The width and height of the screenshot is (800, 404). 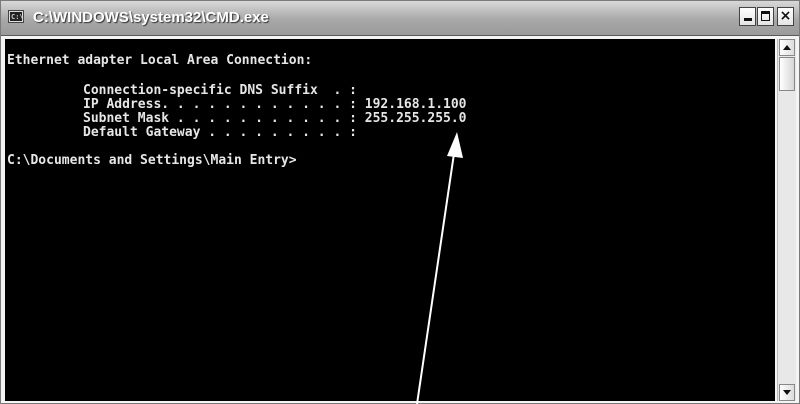 What do you see at coordinates (160, 60) in the screenshot?
I see `adapter-header-line: Ethernet adapter Local Area Connection:` at bounding box center [160, 60].